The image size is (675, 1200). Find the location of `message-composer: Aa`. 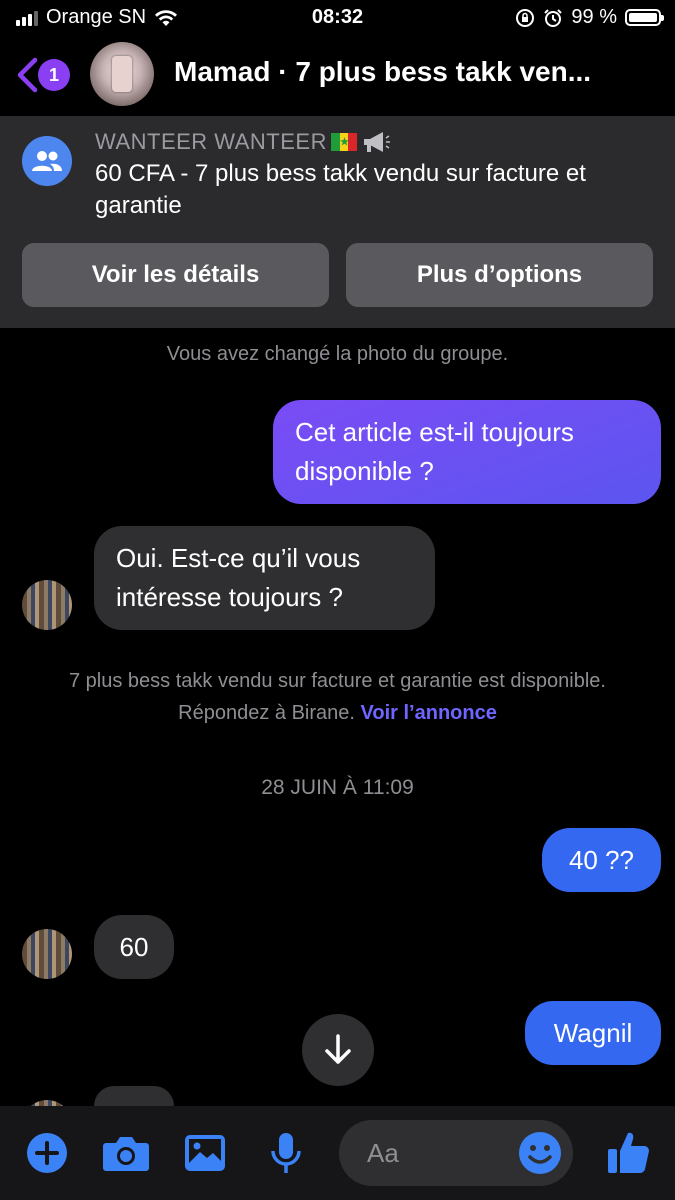

message-composer: Aa is located at coordinates (337, 1153).